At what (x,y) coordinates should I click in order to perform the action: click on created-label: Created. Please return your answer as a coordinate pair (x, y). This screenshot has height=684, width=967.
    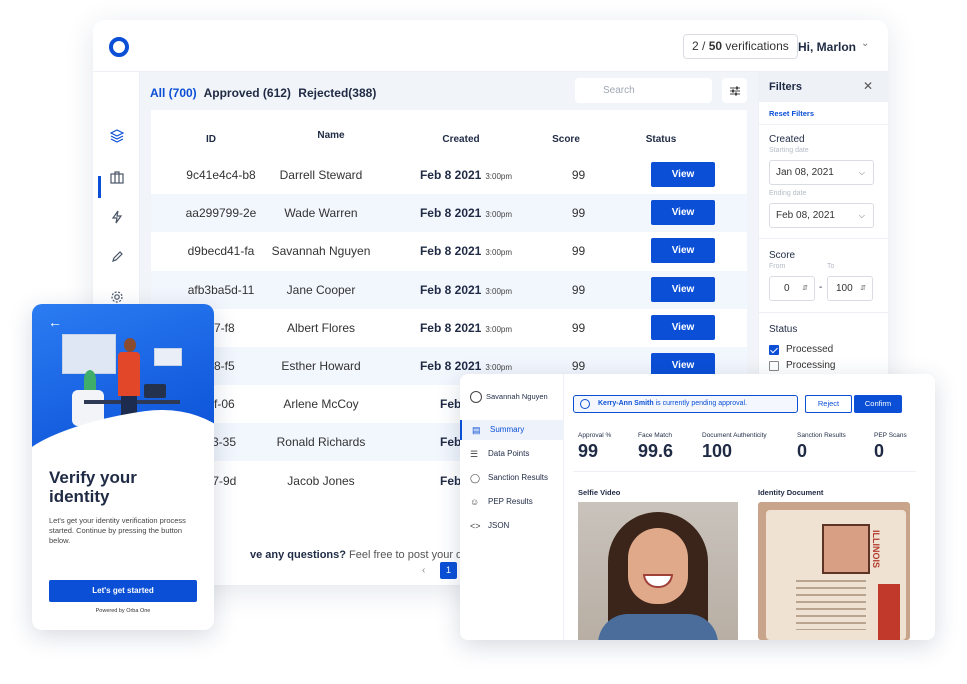
    Looking at the image, I should click on (787, 139).